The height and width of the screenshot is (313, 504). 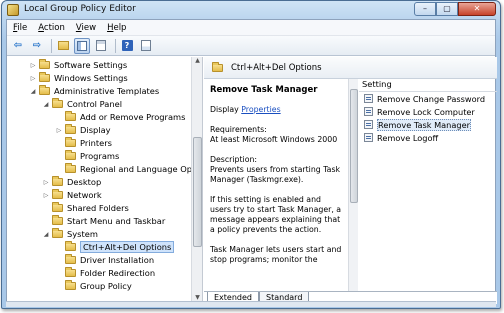 I want to click on tree-node: Group Policy, so click(x=93, y=286).